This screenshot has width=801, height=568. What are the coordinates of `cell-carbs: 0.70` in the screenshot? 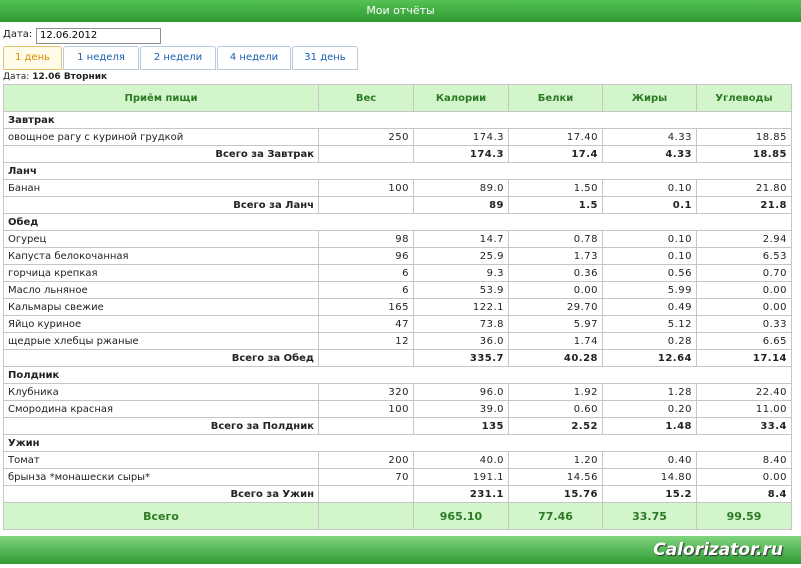 It's located at (744, 273).